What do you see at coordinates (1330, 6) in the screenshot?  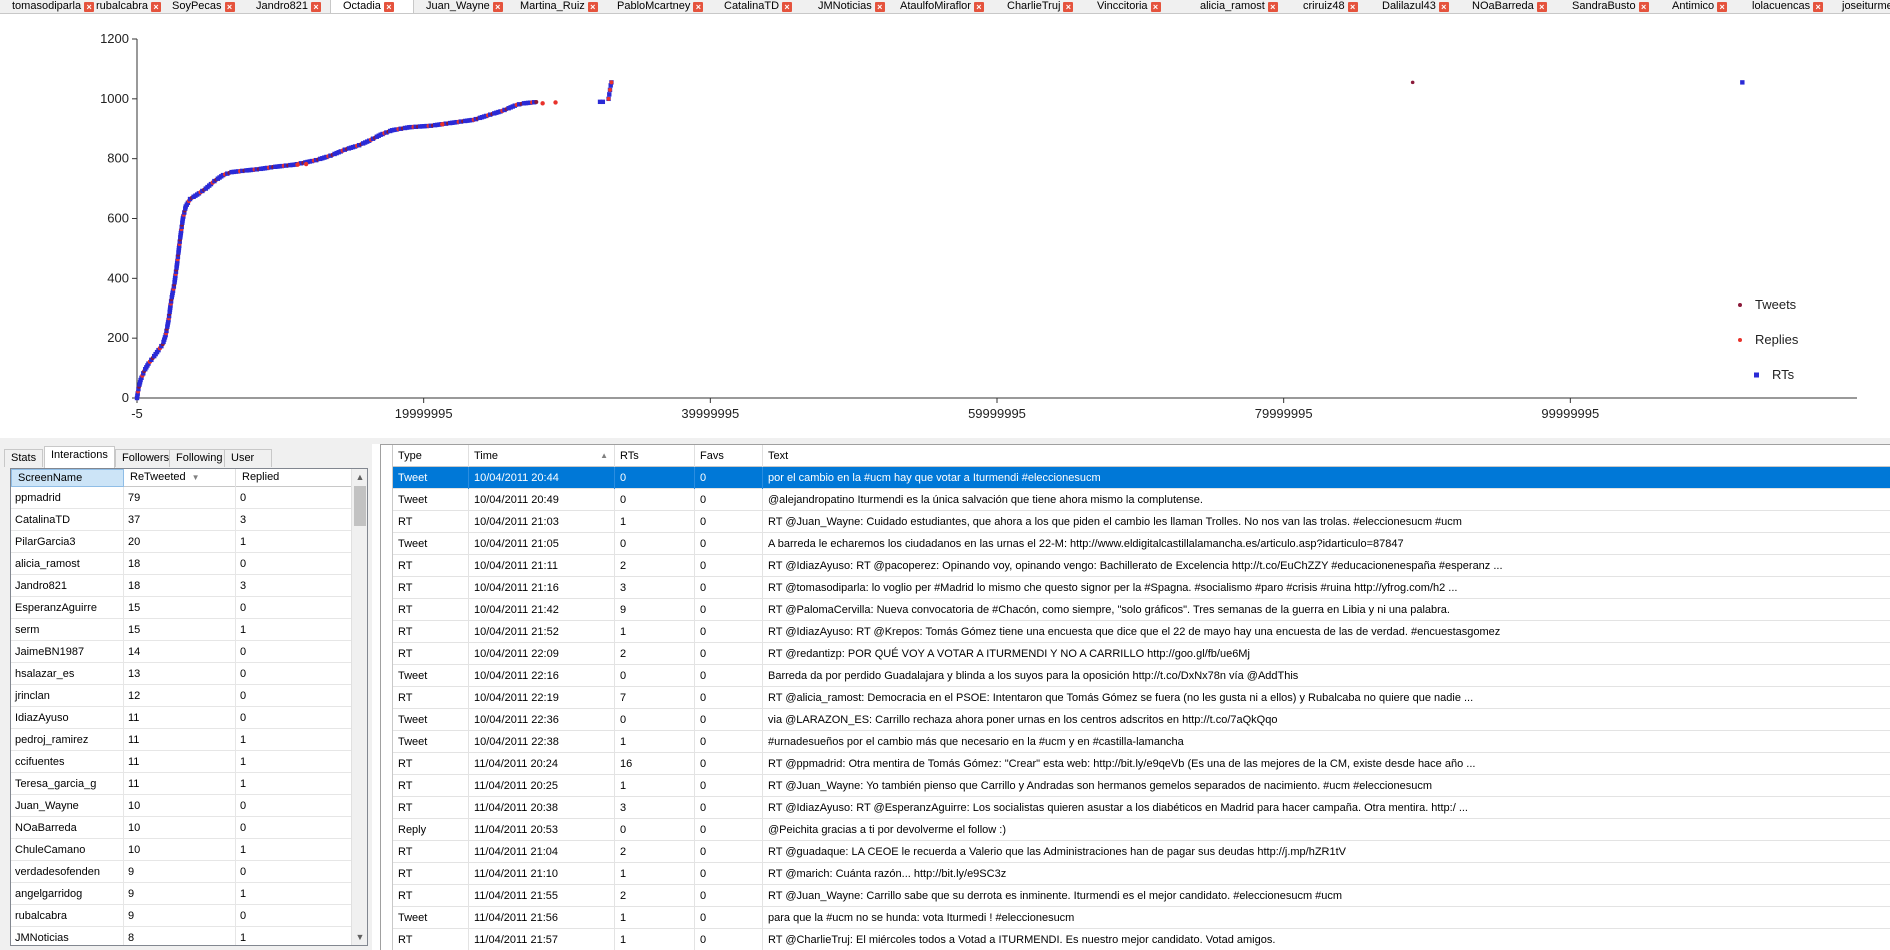 I see `user-tab-criruiz48: criruiz48 ×` at bounding box center [1330, 6].